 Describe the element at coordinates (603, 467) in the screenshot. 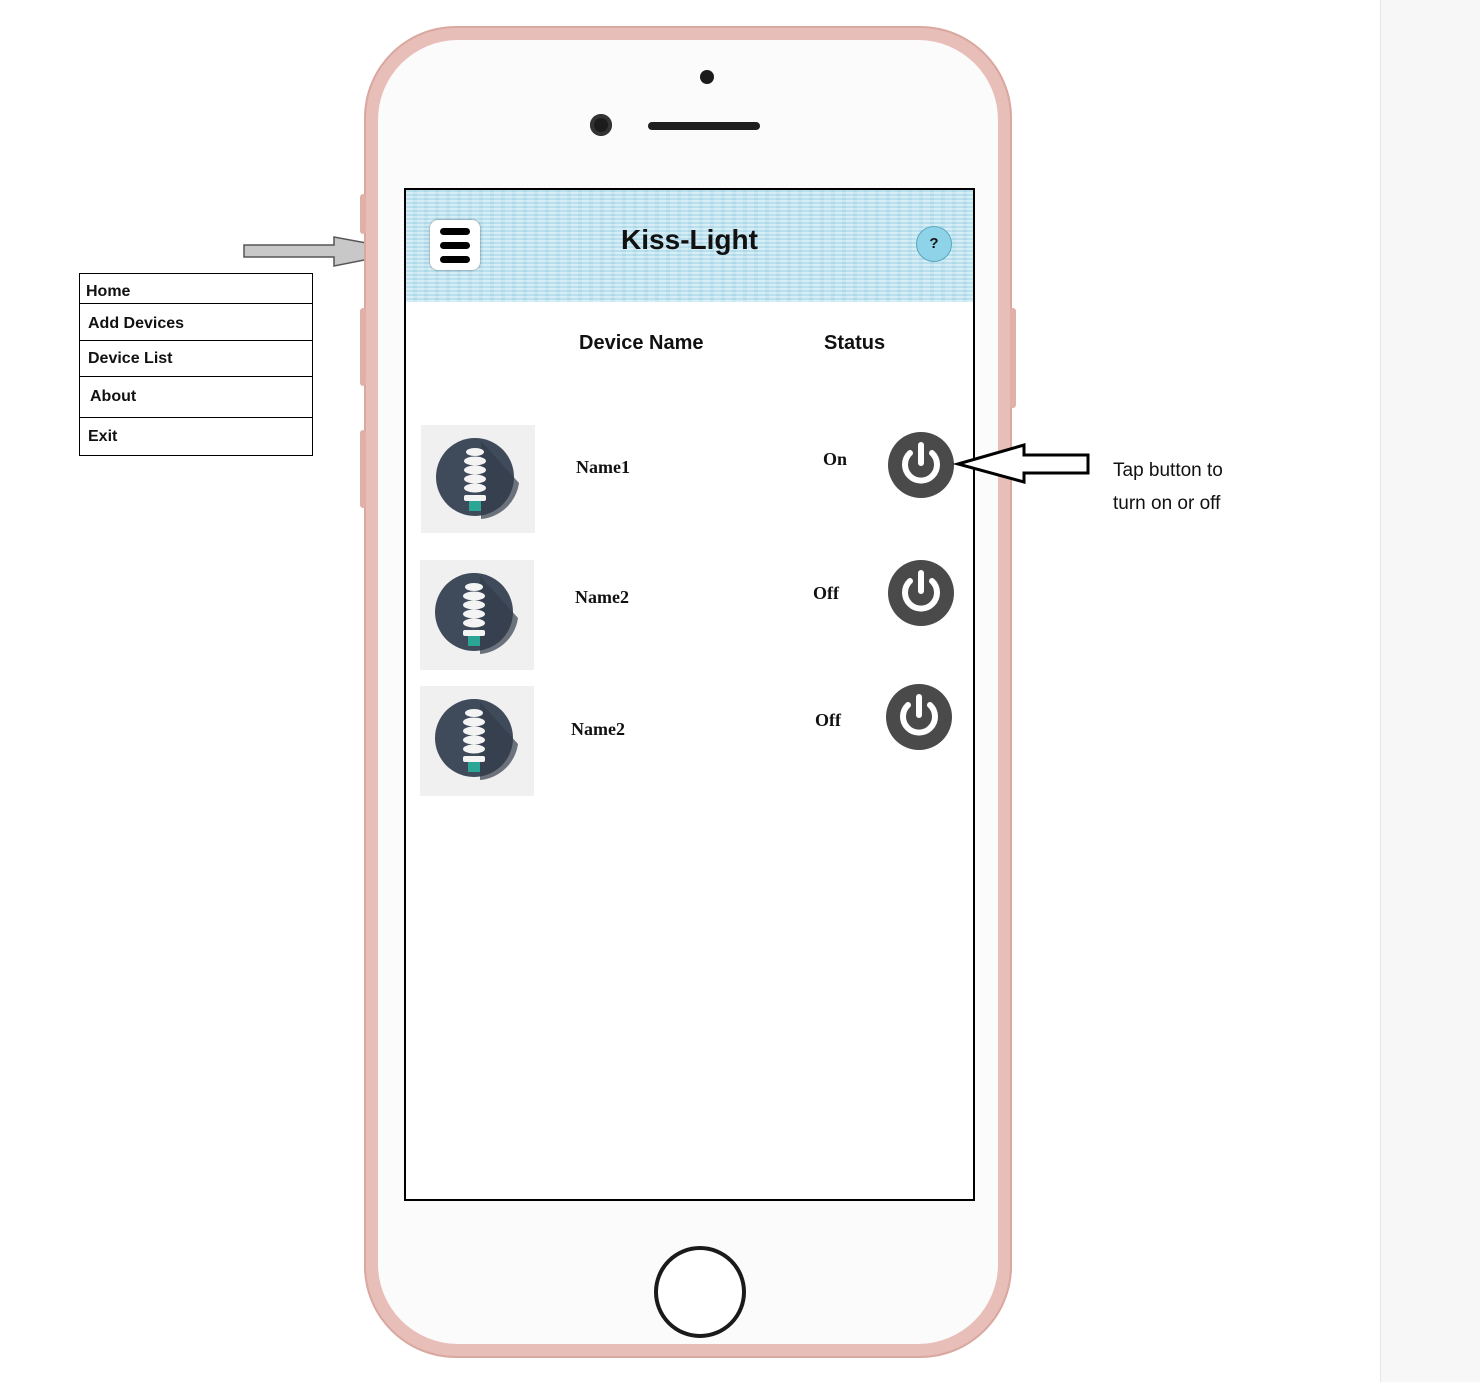

I see `device-name: Name1` at that location.